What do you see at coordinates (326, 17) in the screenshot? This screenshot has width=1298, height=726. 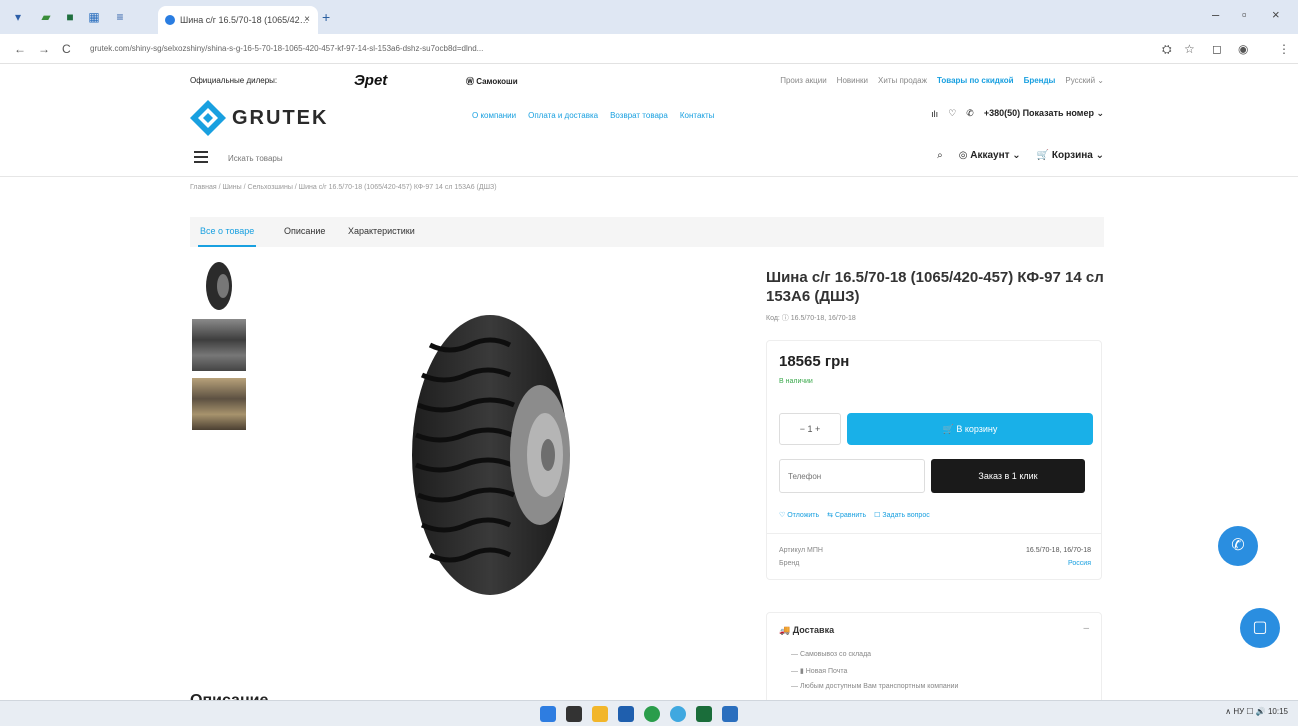 I see `new-tab-button: +` at bounding box center [326, 17].